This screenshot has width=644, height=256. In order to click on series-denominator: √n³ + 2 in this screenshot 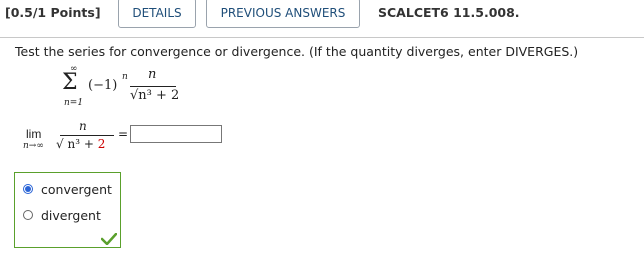, I will do `click(155, 95)`.